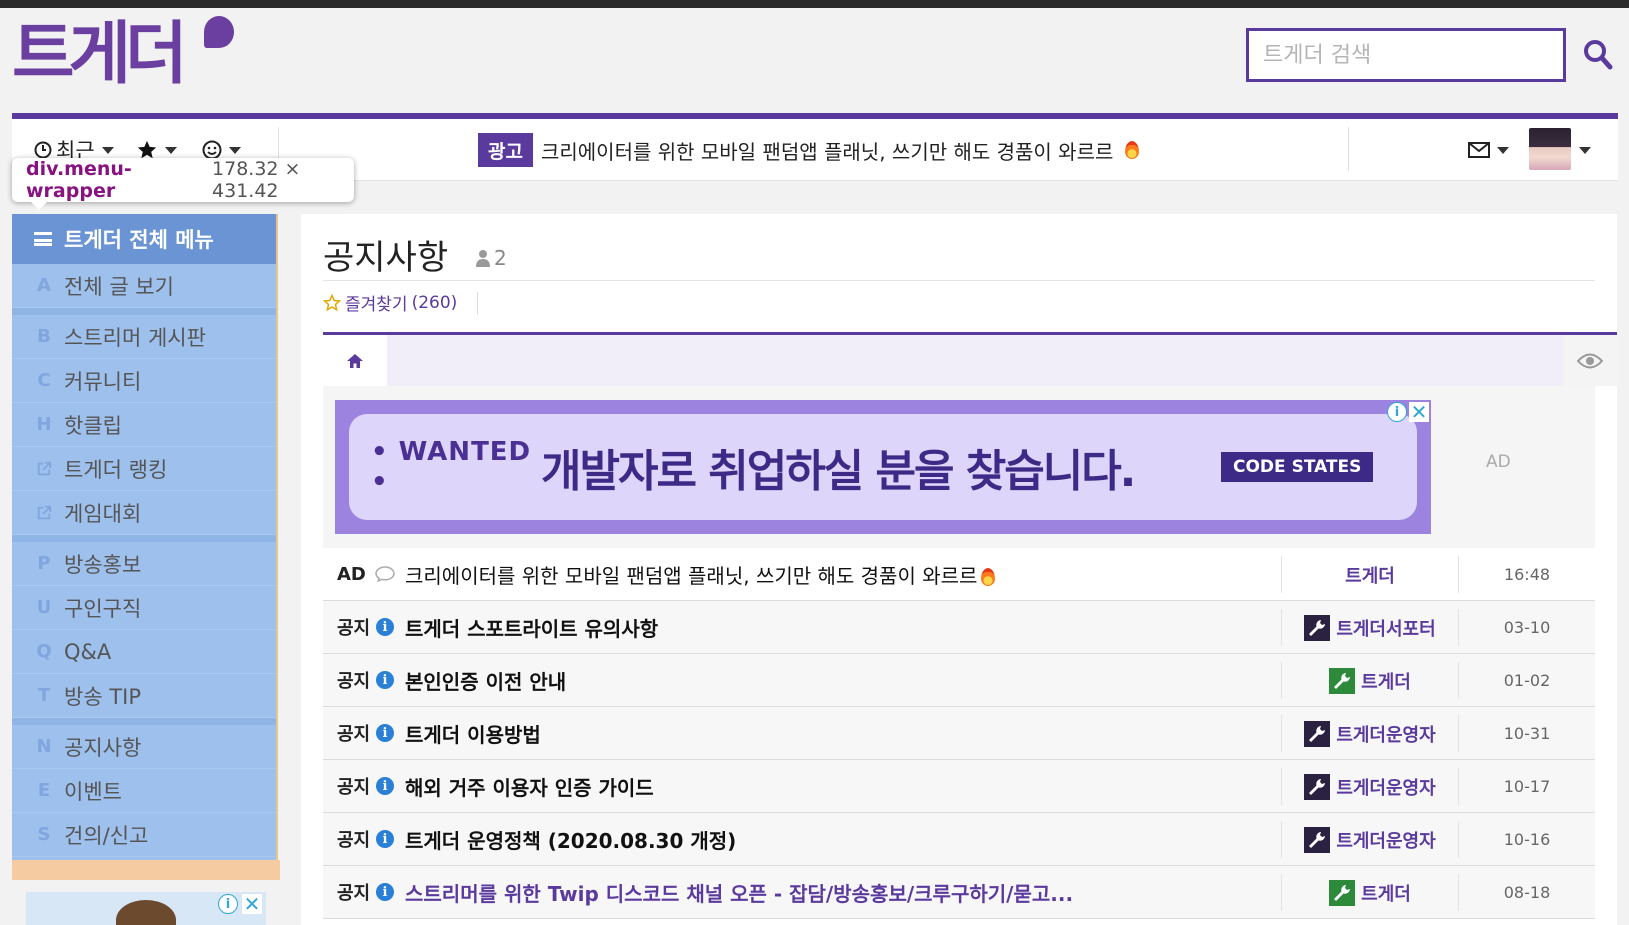 This screenshot has height=925, width=1629. I want to click on ad-wanted-text: • WANTED •, so click(451, 467).